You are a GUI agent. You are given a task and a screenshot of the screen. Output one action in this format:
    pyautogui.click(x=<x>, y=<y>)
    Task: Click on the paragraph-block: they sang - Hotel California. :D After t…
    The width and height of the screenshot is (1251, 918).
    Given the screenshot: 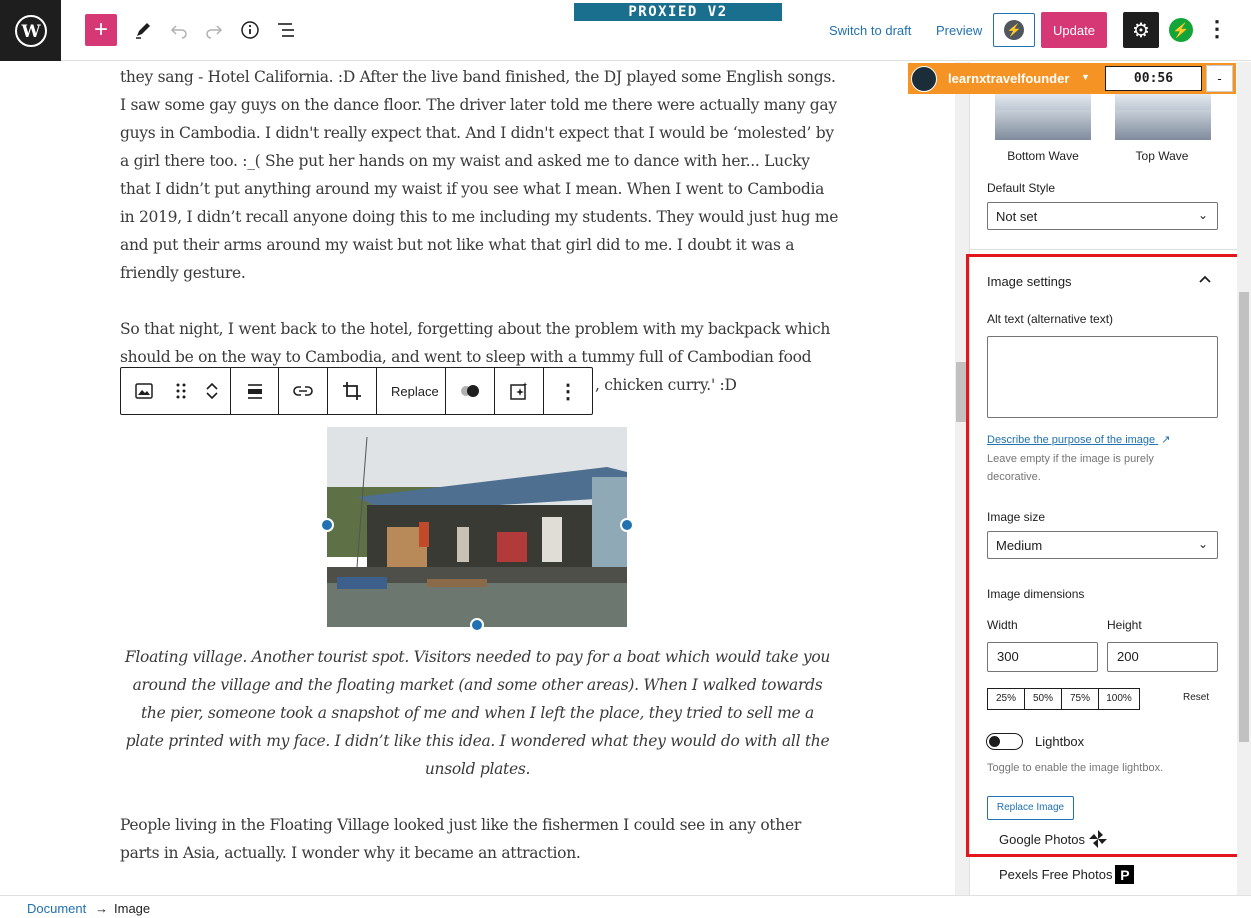 What is the action you would take?
    pyautogui.click(x=480, y=175)
    